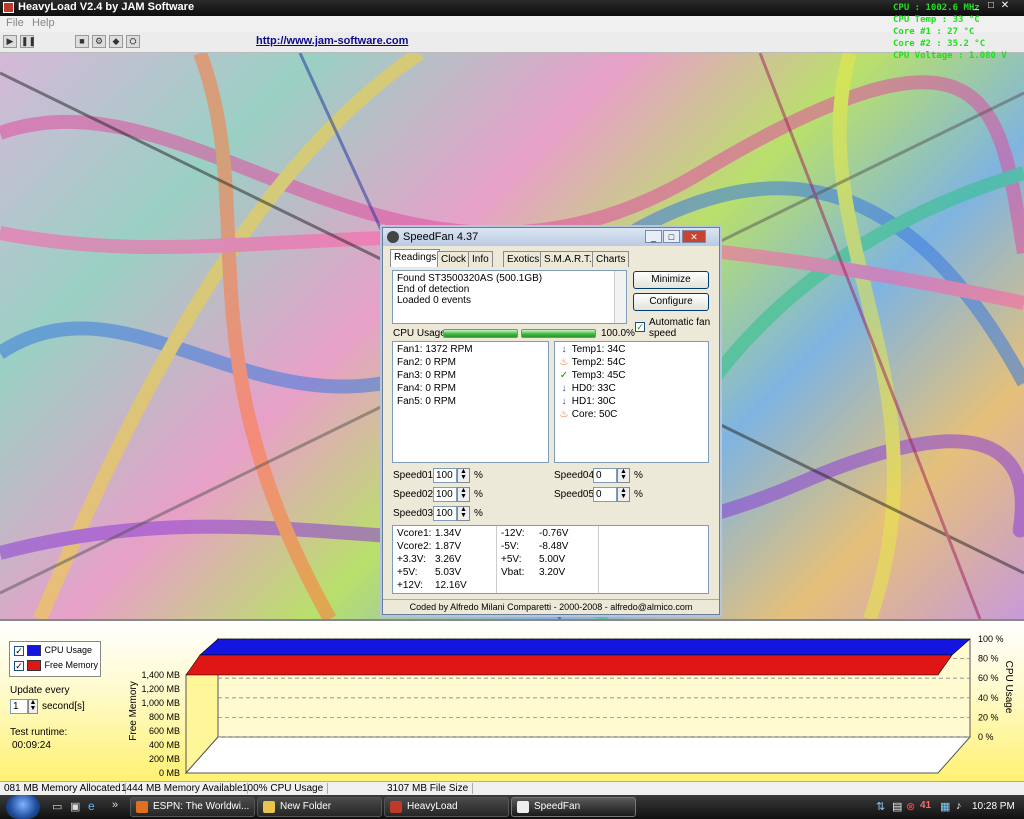 This screenshot has height=819, width=1024. I want to click on disk-test-icon: ⛭, so click(133, 41).